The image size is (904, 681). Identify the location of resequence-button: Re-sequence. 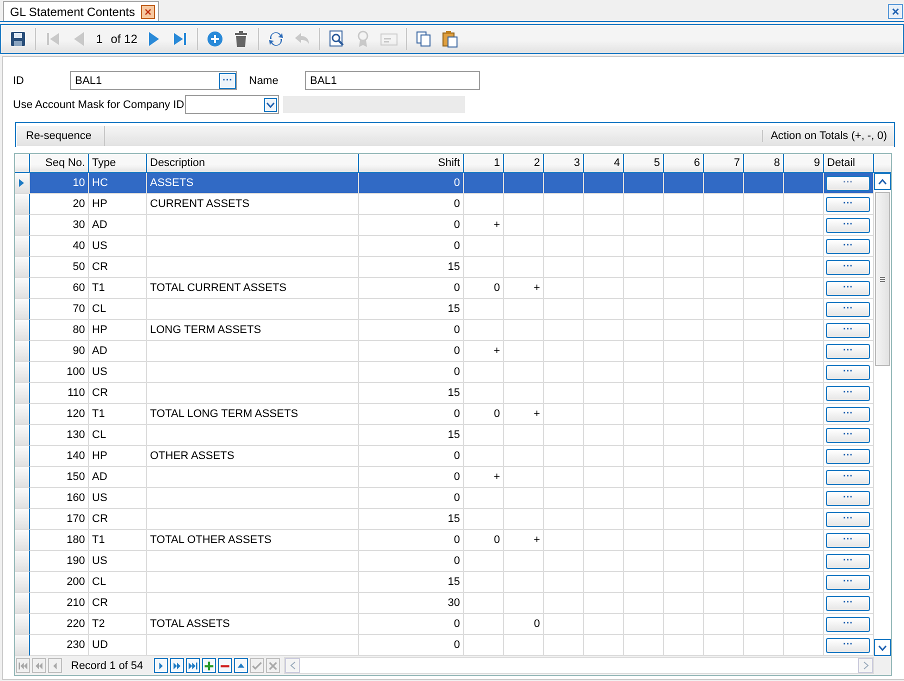
(61, 136).